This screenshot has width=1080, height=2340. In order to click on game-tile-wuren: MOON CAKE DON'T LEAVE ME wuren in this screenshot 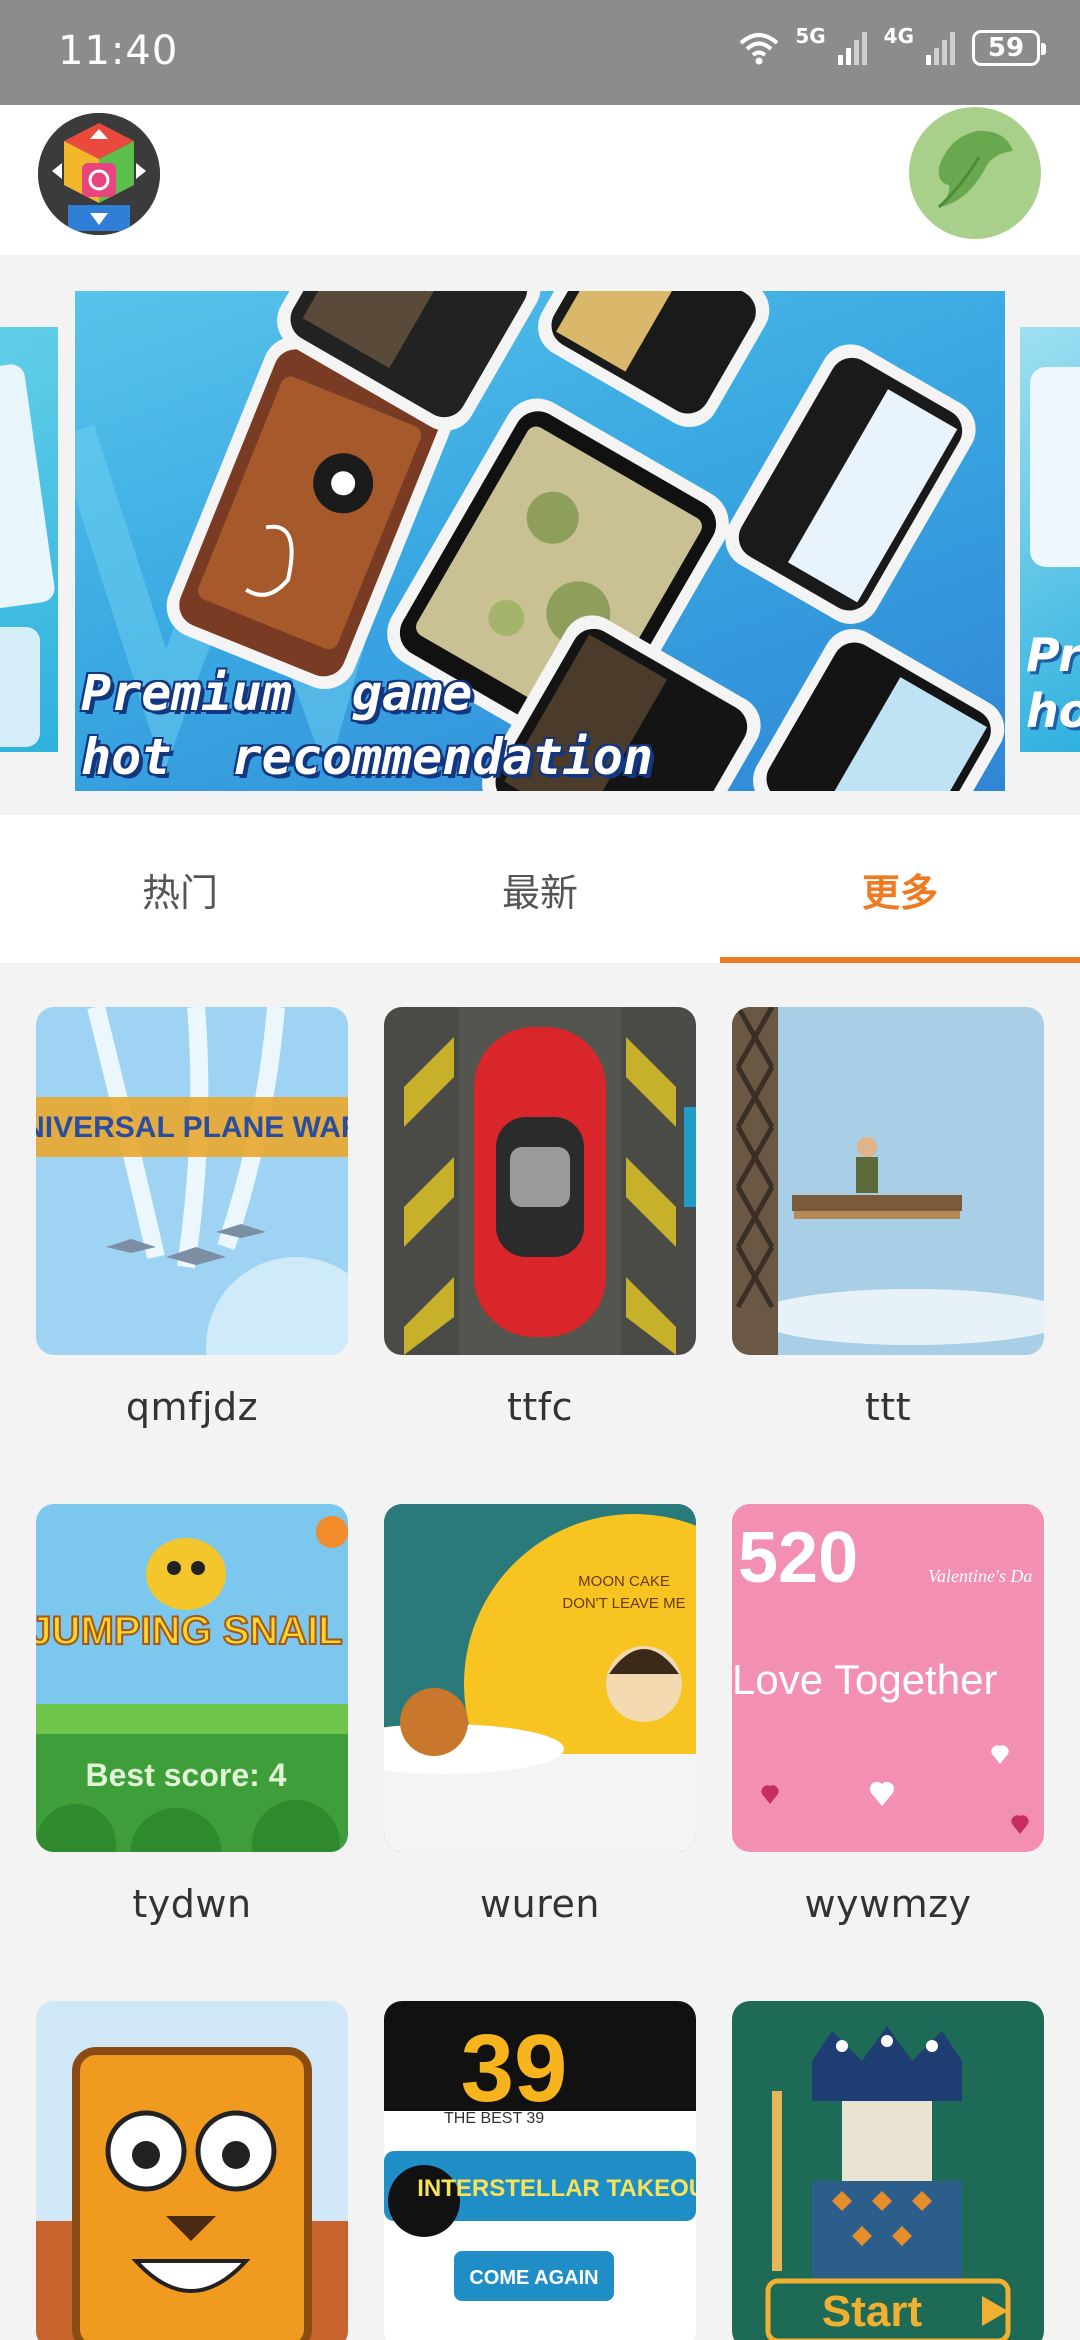, I will do `click(540, 1715)`.